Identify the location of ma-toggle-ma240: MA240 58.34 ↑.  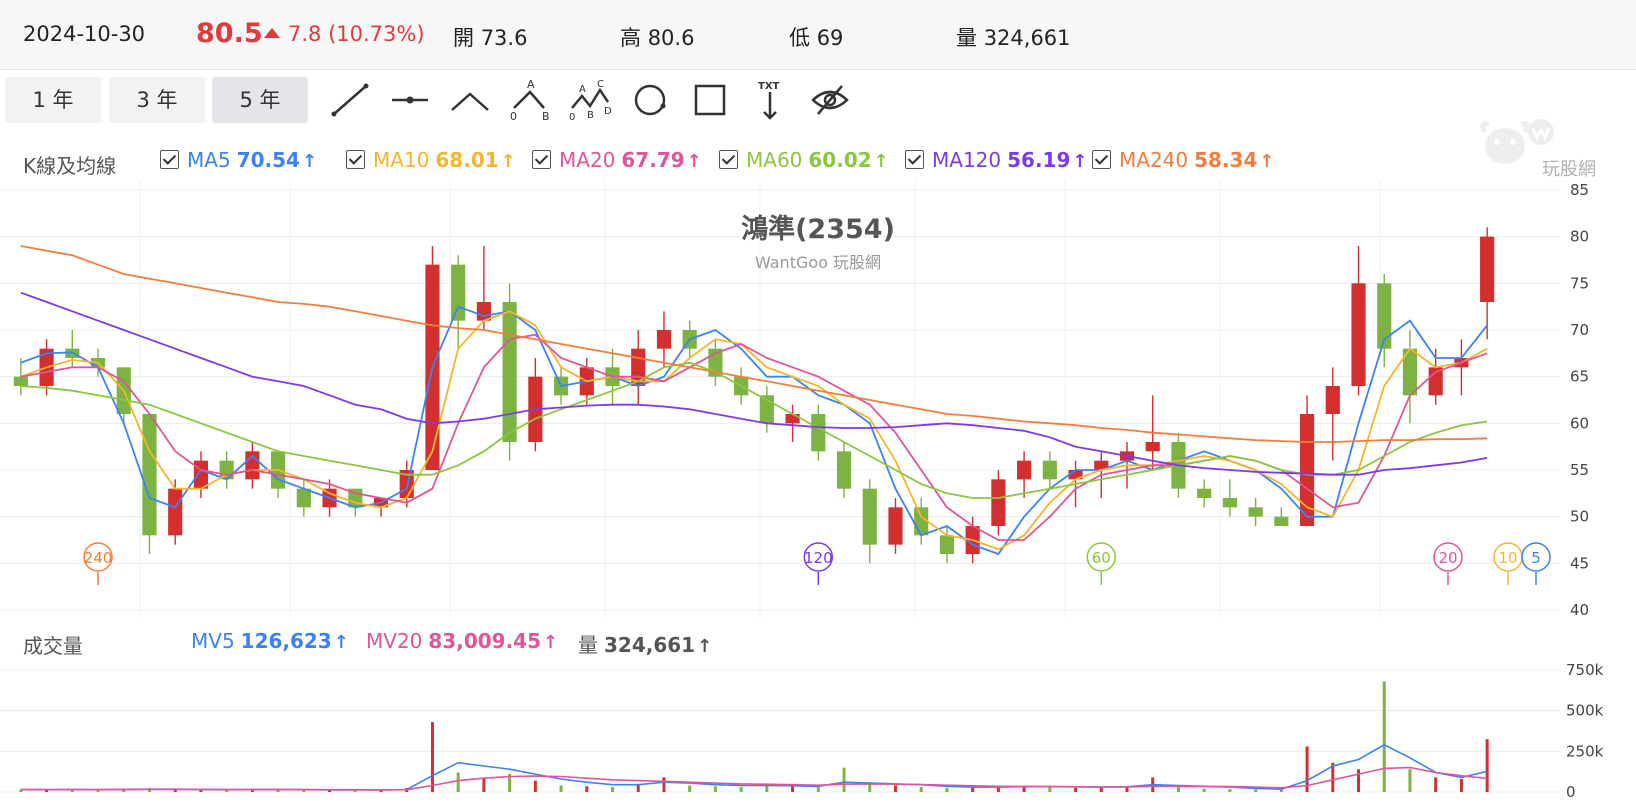
(1183, 160).